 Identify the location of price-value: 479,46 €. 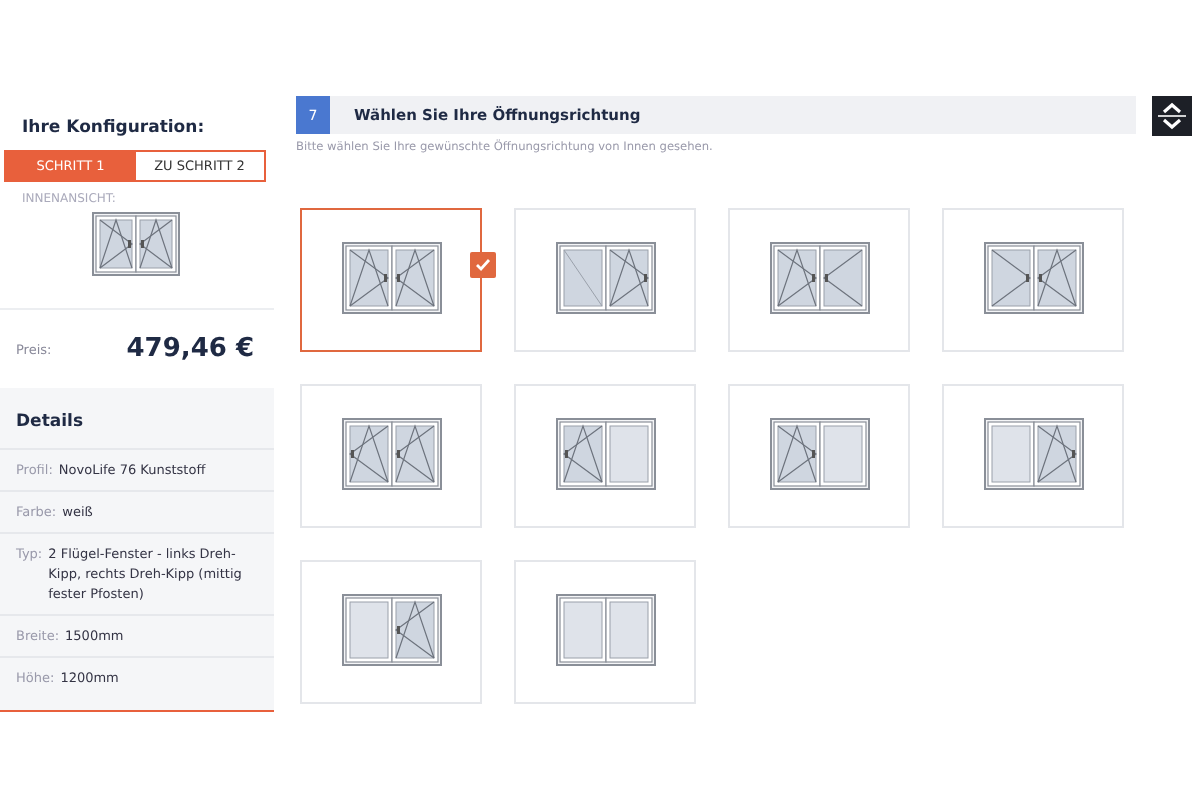
(190, 349).